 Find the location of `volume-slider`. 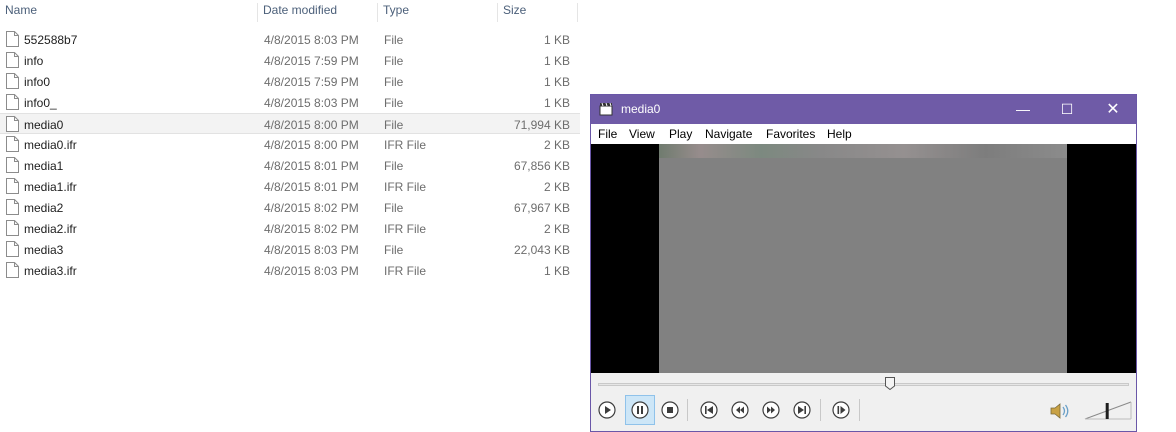

volume-slider is located at coordinates (1108, 411).